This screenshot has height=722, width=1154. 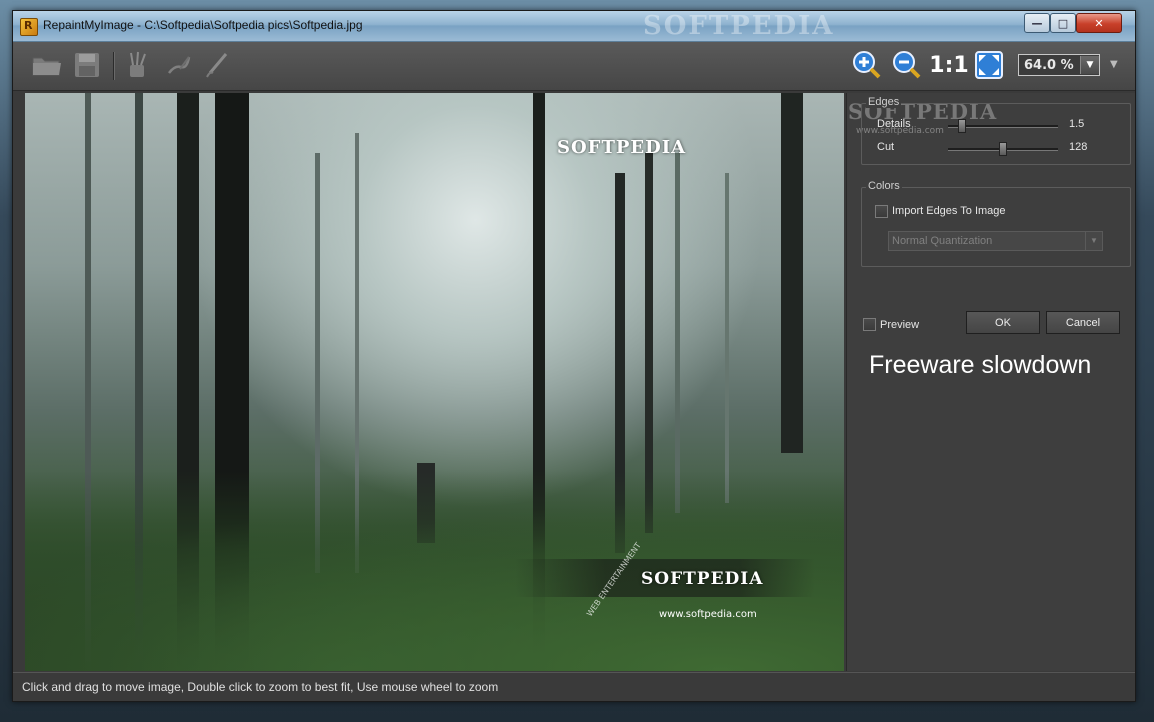 What do you see at coordinates (881, 211) in the screenshot?
I see `import-edges-checkbox` at bounding box center [881, 211].